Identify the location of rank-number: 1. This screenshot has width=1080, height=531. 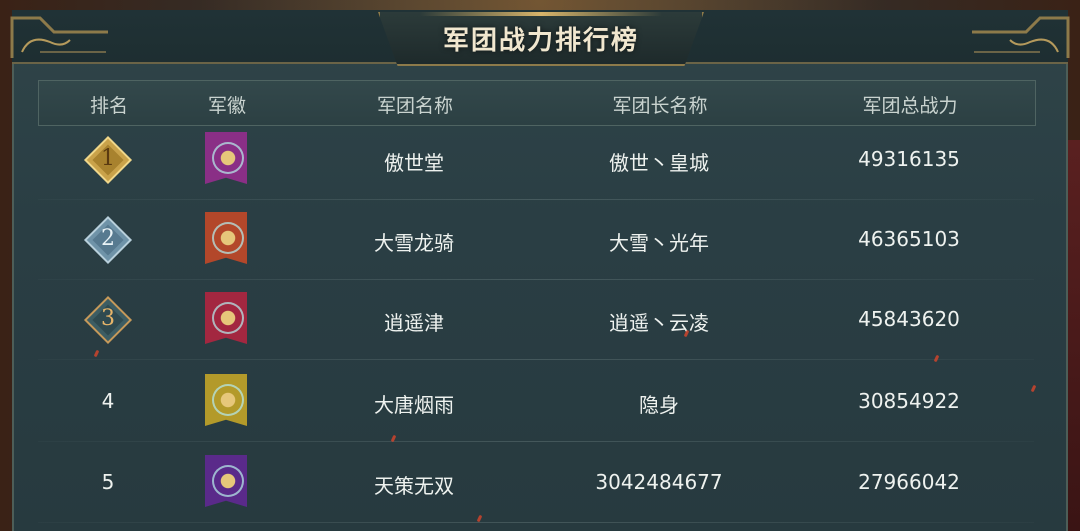
(108, 158).